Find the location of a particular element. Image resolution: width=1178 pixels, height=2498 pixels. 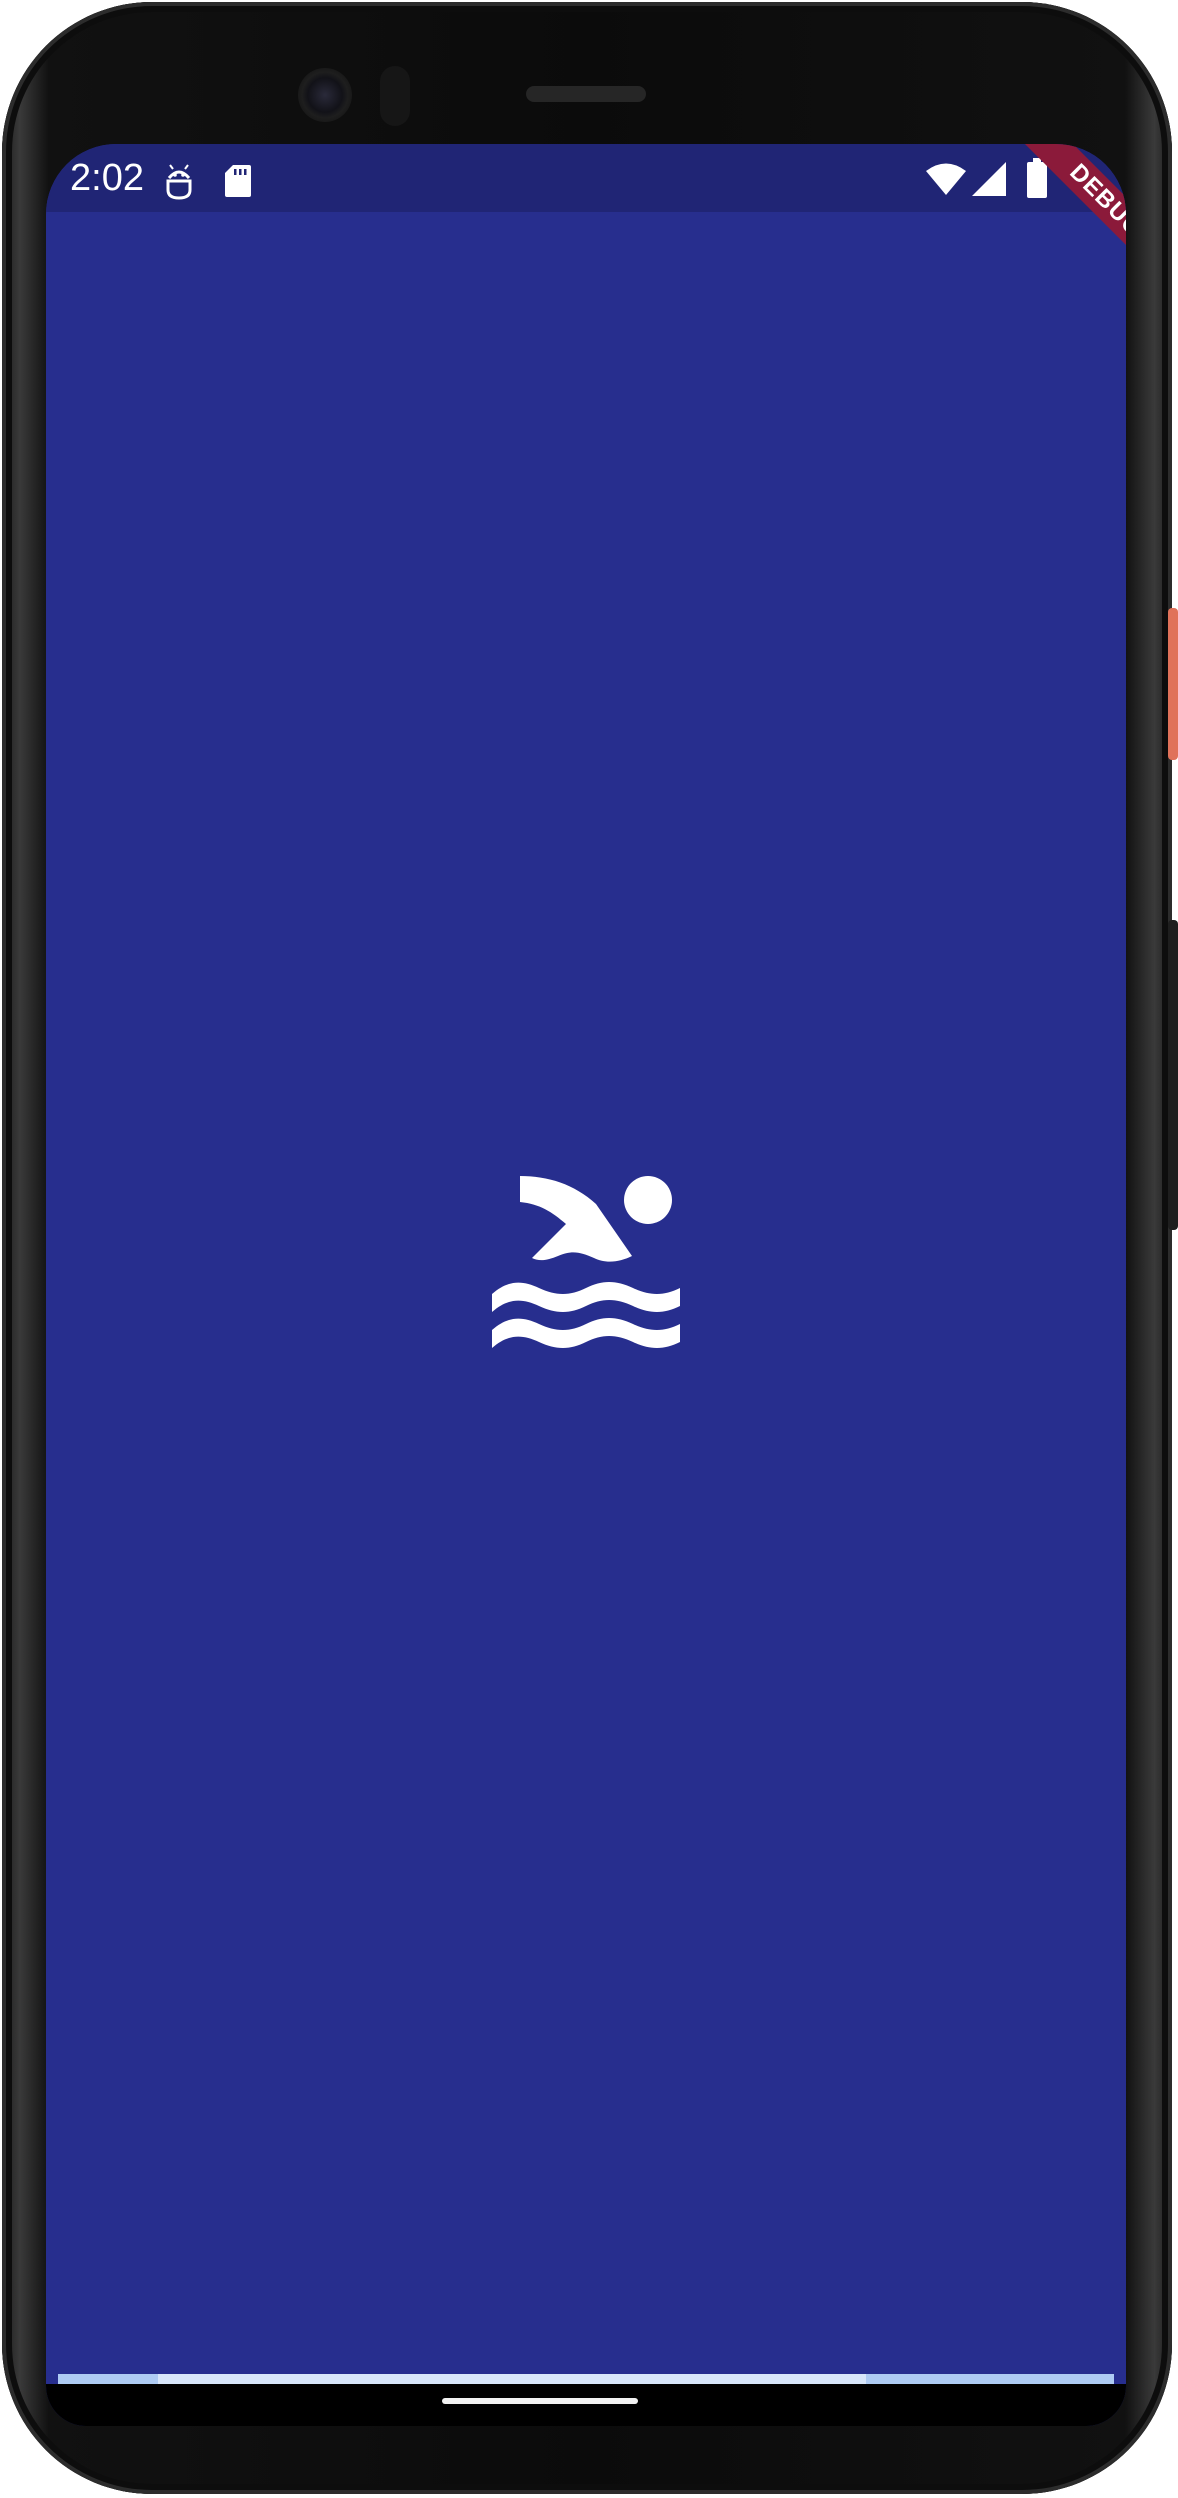

proximity-sensor is located at coordinates (395, 96).